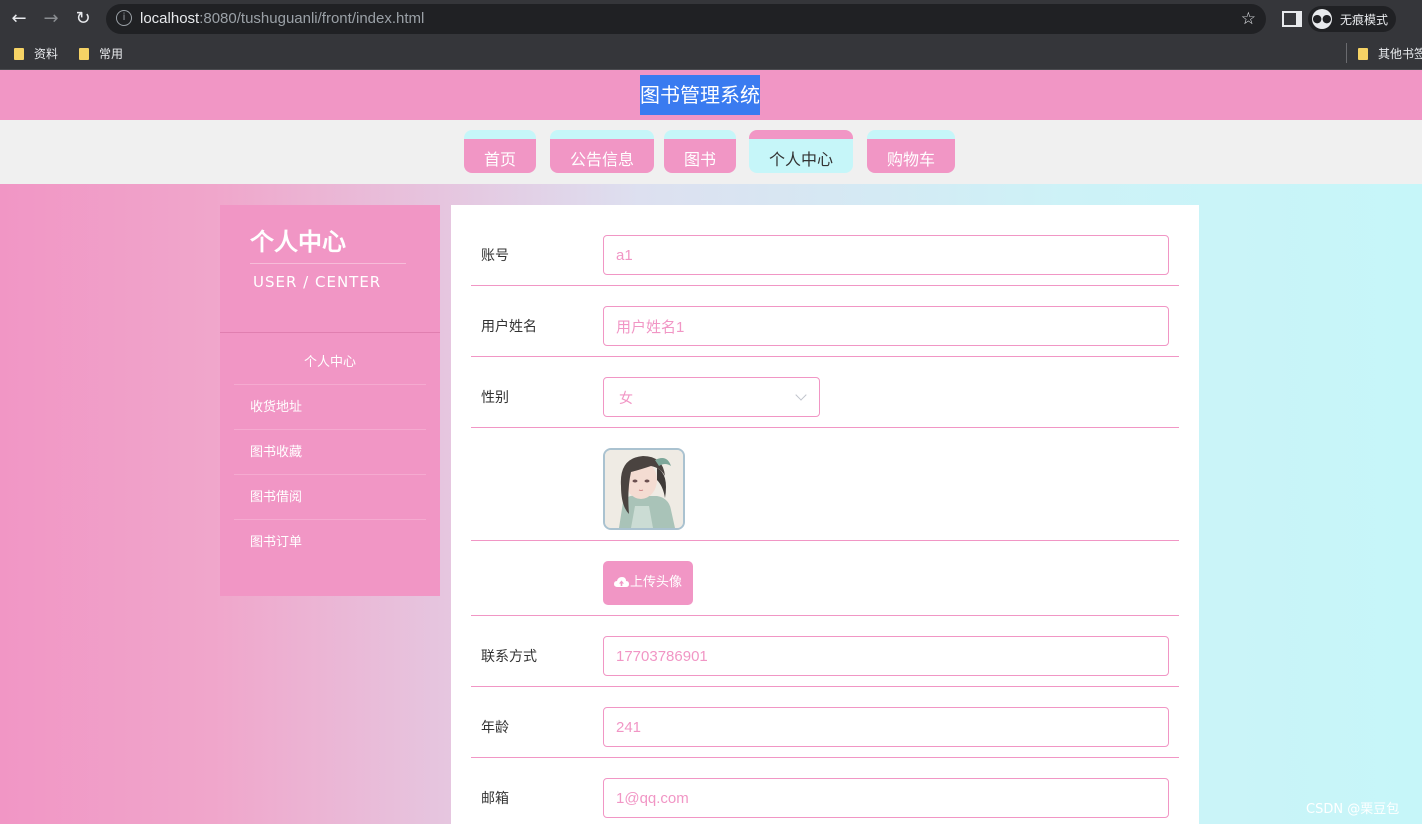  Describe the element at coordinates (1248, 19) in the screenshot. I see `bookmark-star-icon: ☆` at that location.